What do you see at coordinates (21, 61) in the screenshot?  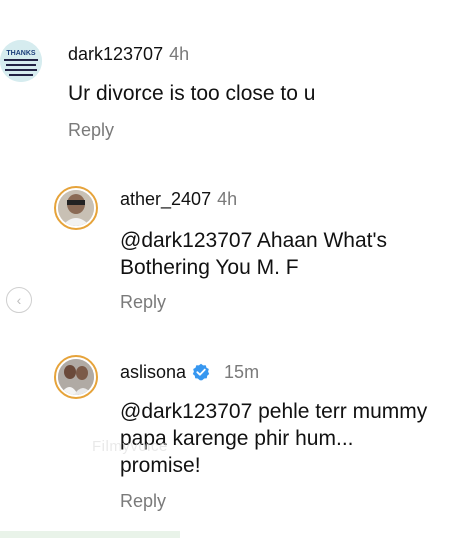 I see `avatar: THANKS` at bounding box center [21, 61].